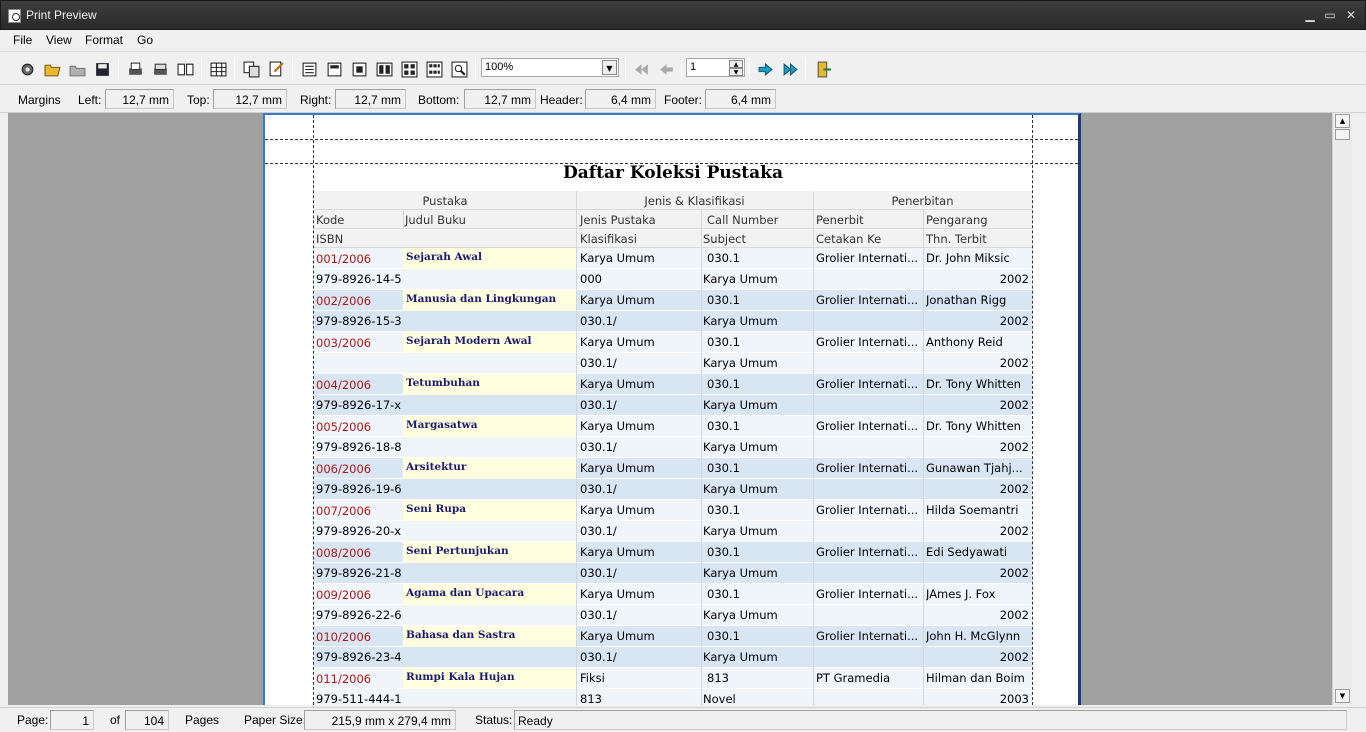 The width and height of the screenshot is (1366, 732). I want to click on table-row: 979-8926-15-3 030.1/Karya Umum 2002, so click(673, 321).